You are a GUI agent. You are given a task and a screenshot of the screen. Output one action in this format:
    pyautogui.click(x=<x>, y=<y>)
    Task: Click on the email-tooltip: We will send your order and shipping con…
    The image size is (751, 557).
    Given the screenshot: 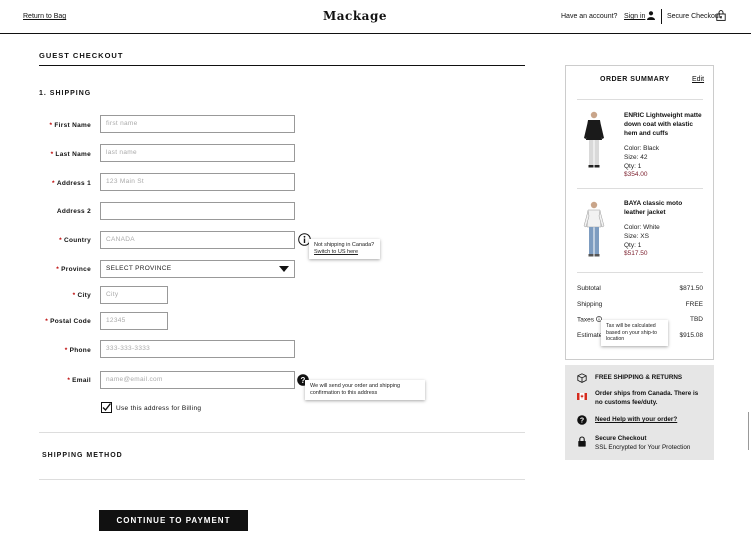 What is the action you would take?
    pyautogui.click(x=365, y=390)
    